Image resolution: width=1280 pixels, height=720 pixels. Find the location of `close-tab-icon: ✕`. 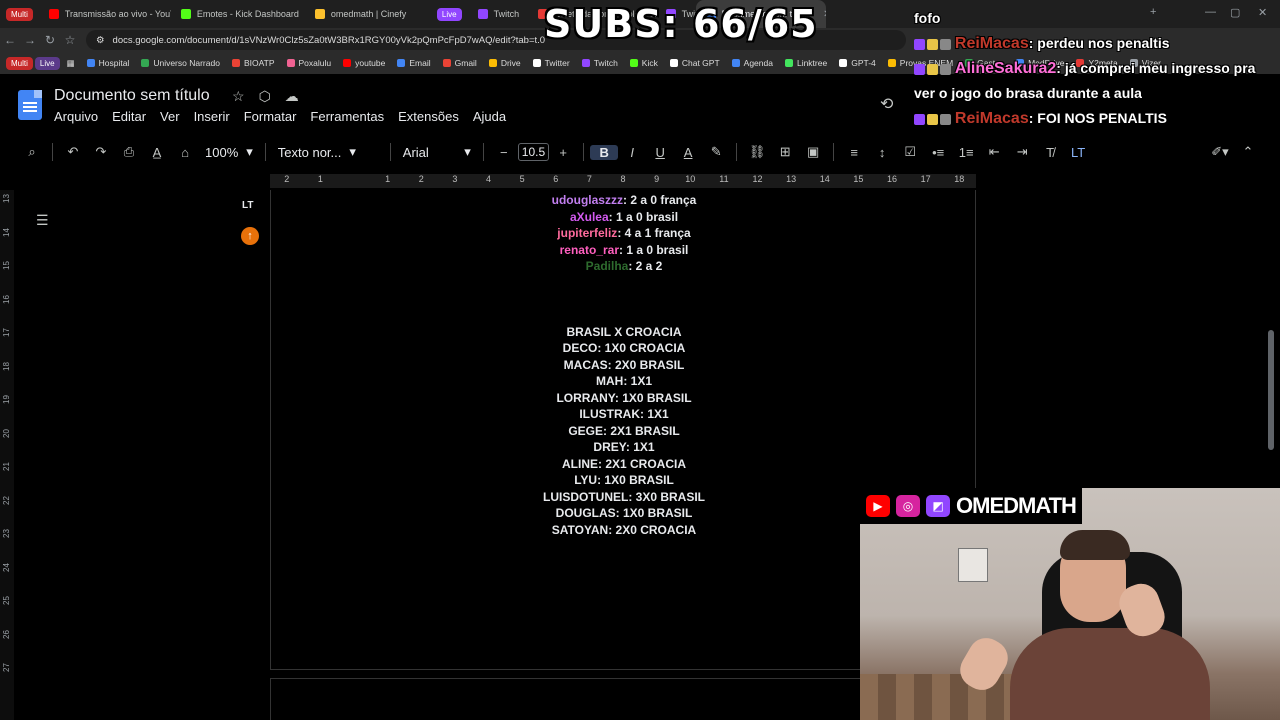

close-tab-icon: ✕ is located at coordinates (824, 14).